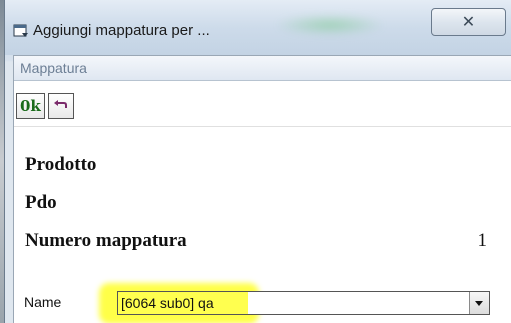  Describe the element at coordinates (20, 30) in the screenshot. I see `app-icon` at that location.